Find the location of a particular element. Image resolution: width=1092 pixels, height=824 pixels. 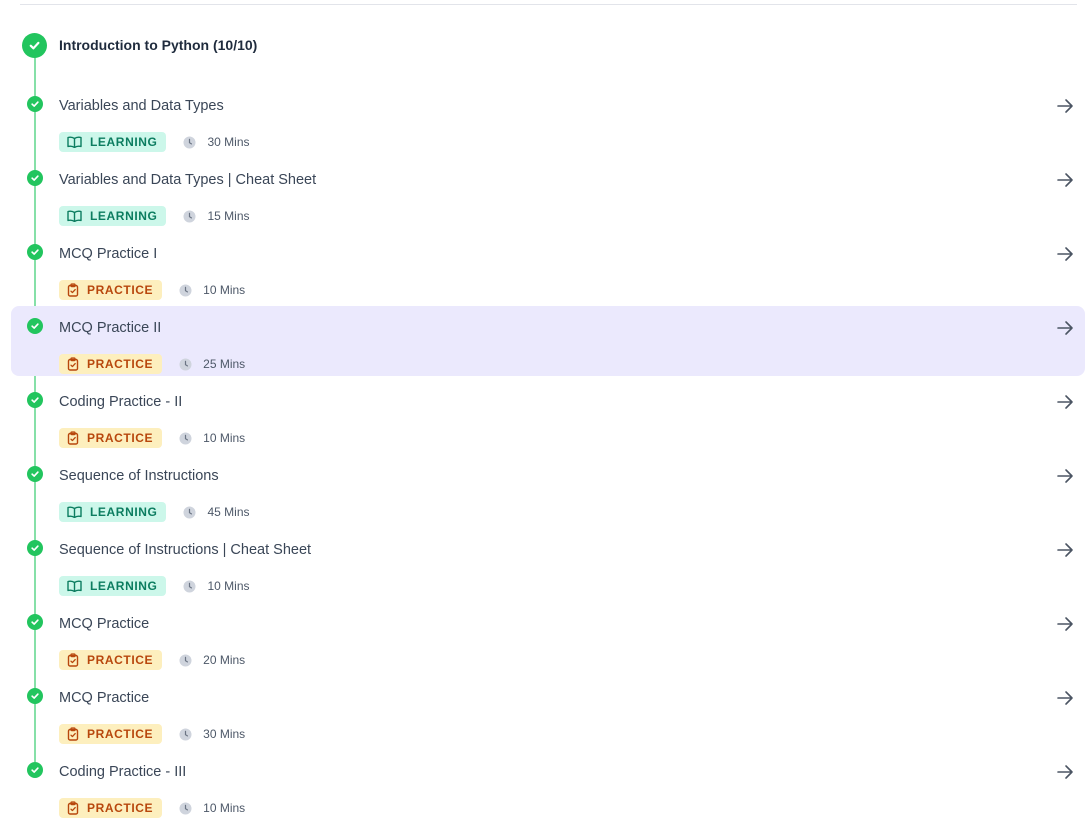

module-row: MCQ Practice II PRACTICE 25 Mins is located at coordinates (548, 341).